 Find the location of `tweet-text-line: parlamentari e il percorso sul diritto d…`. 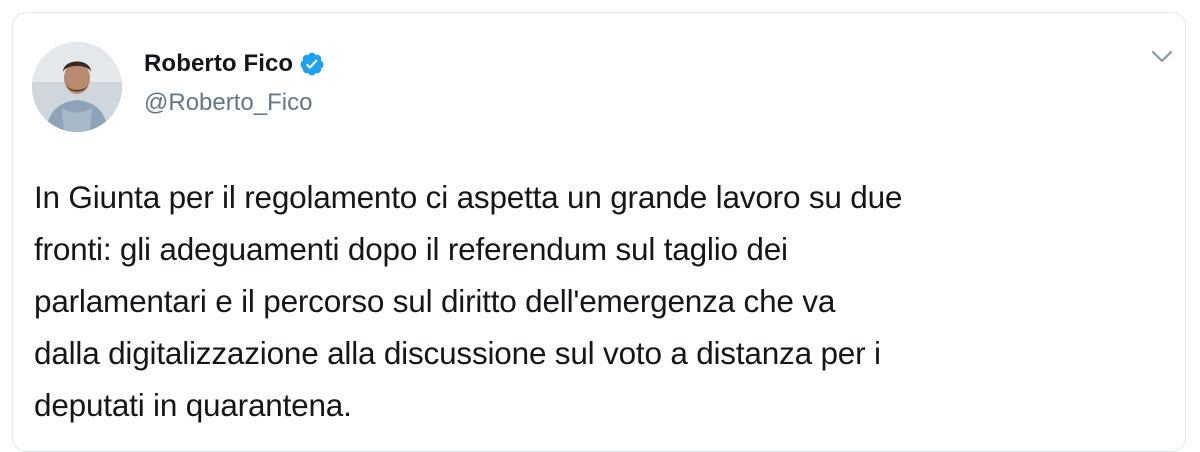

tweet-text-line: parlamentari e il percorso sul diritto d… is located at coordinates (435, 301).